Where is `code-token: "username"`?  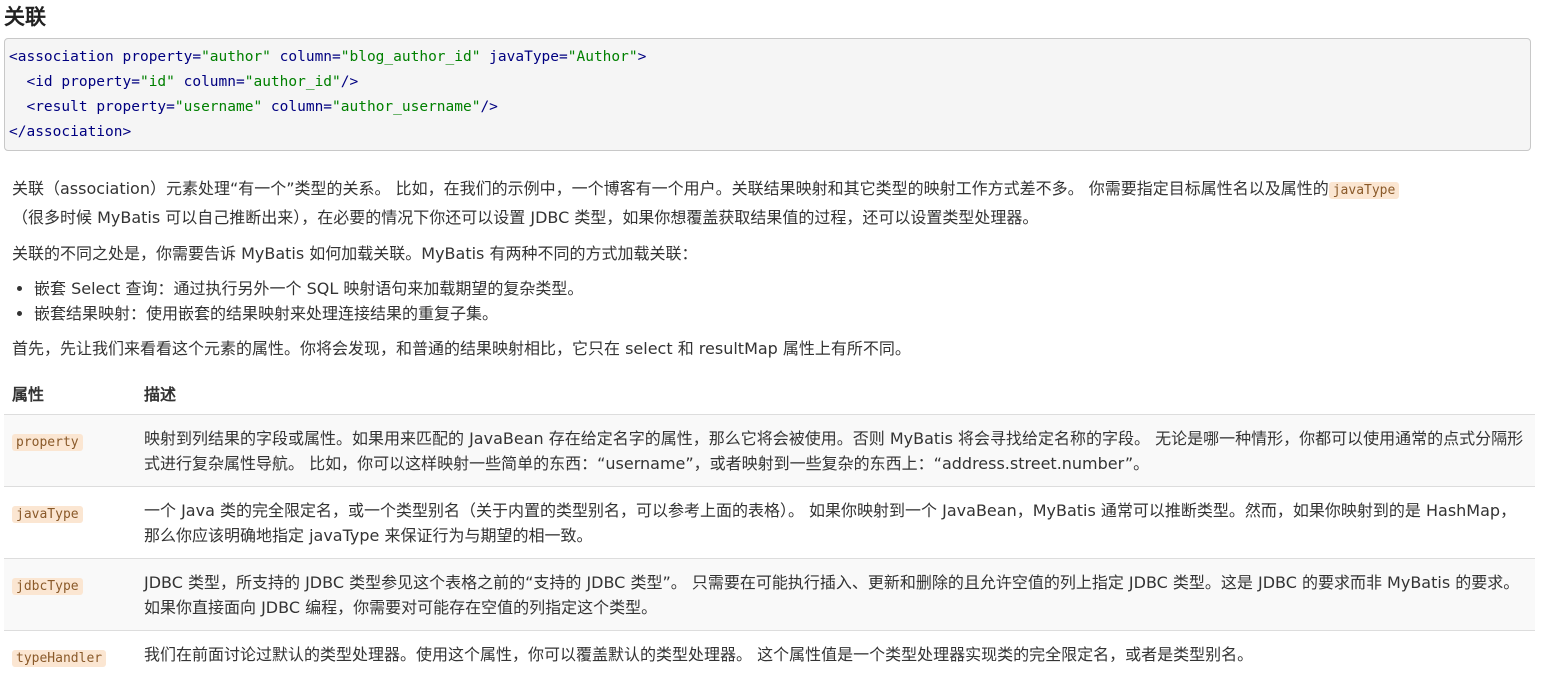 code-token: "username" is located at coordinates (218, 107).